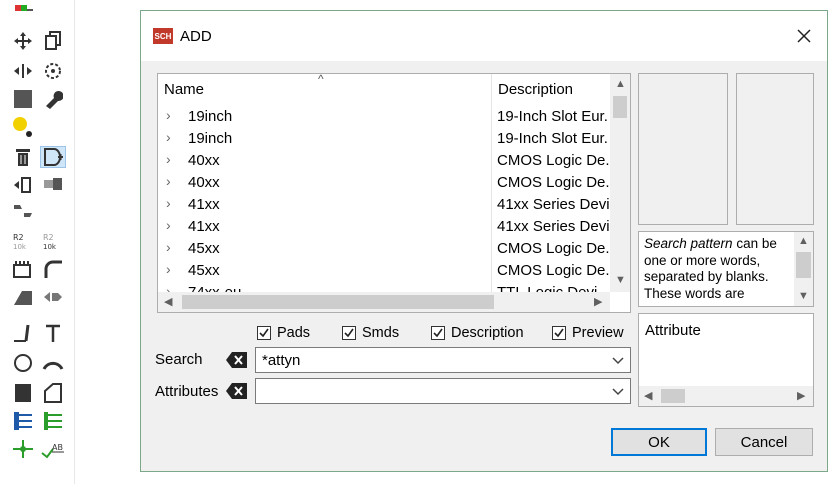 This screenshot has width=840, height=484. What do you see at coordinates (23, 421) in the screenshot?
I see `bus-icon` at bounding box center [23, 421].